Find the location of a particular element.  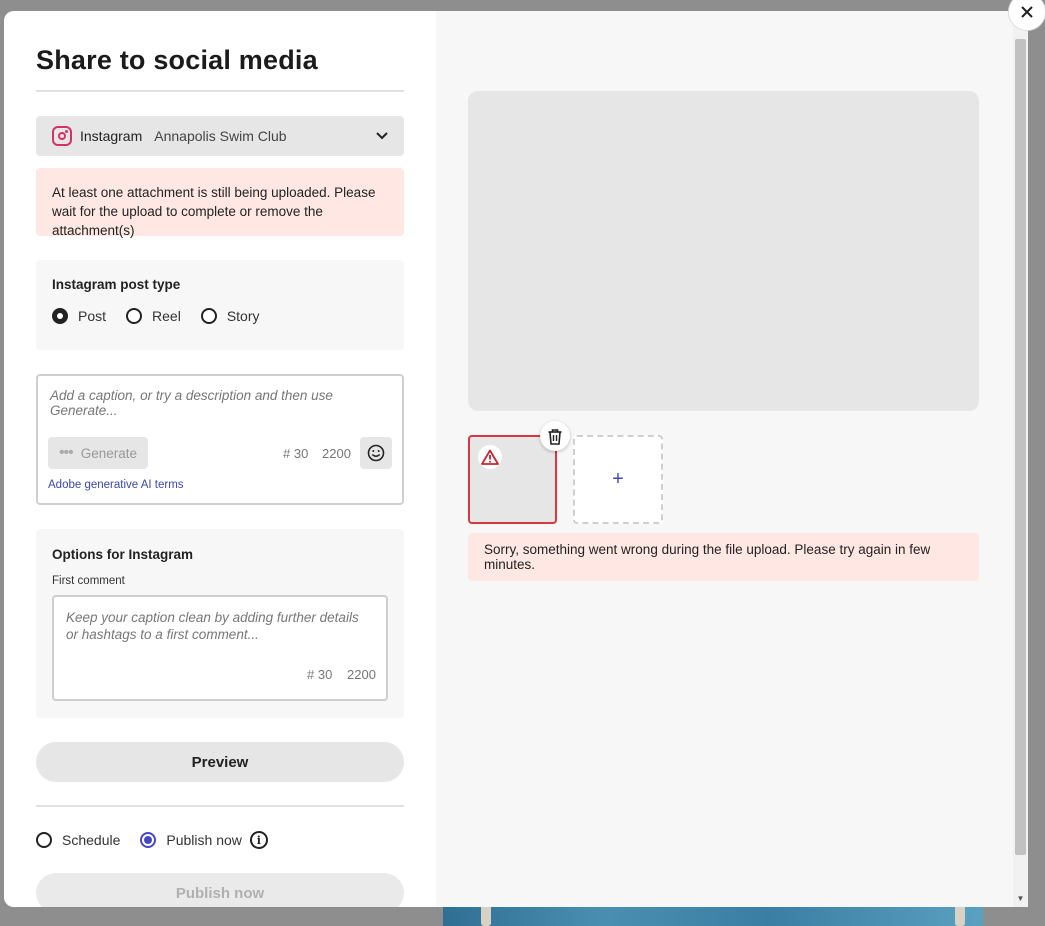

post-type-title: Instagram post type is located at coordinates (116, 284).